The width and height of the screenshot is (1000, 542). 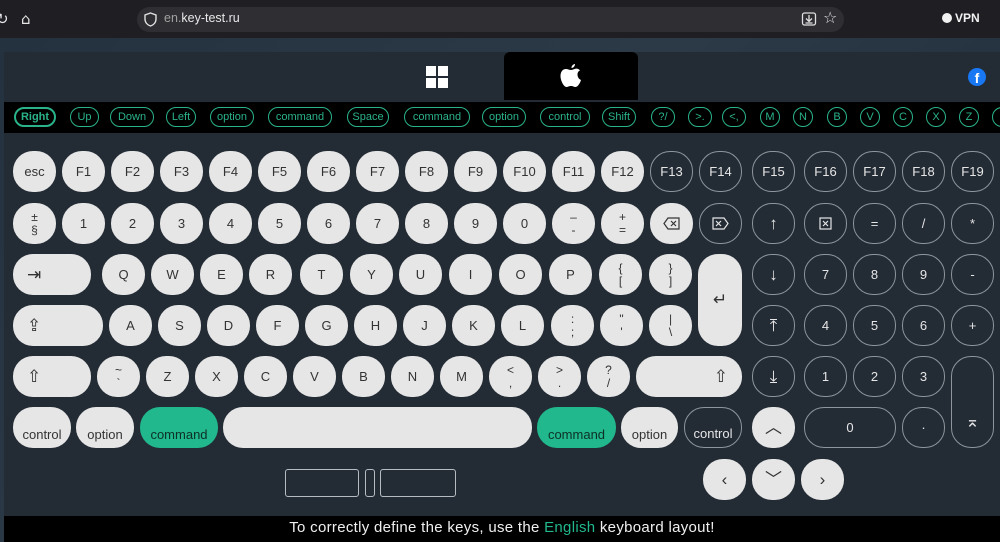 I want to click on key-d: D, so click(x=228, y=325).